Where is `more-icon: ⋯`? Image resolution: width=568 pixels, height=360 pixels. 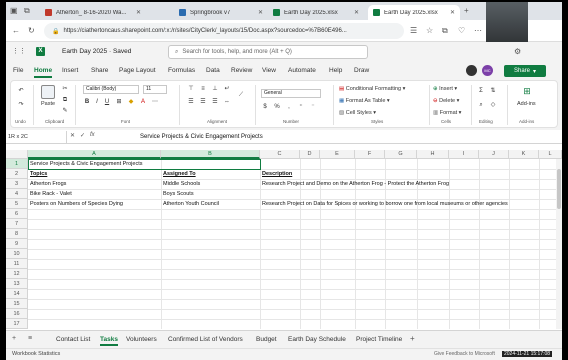
more-icon: ⋯ is located at coordinates (478, 30).